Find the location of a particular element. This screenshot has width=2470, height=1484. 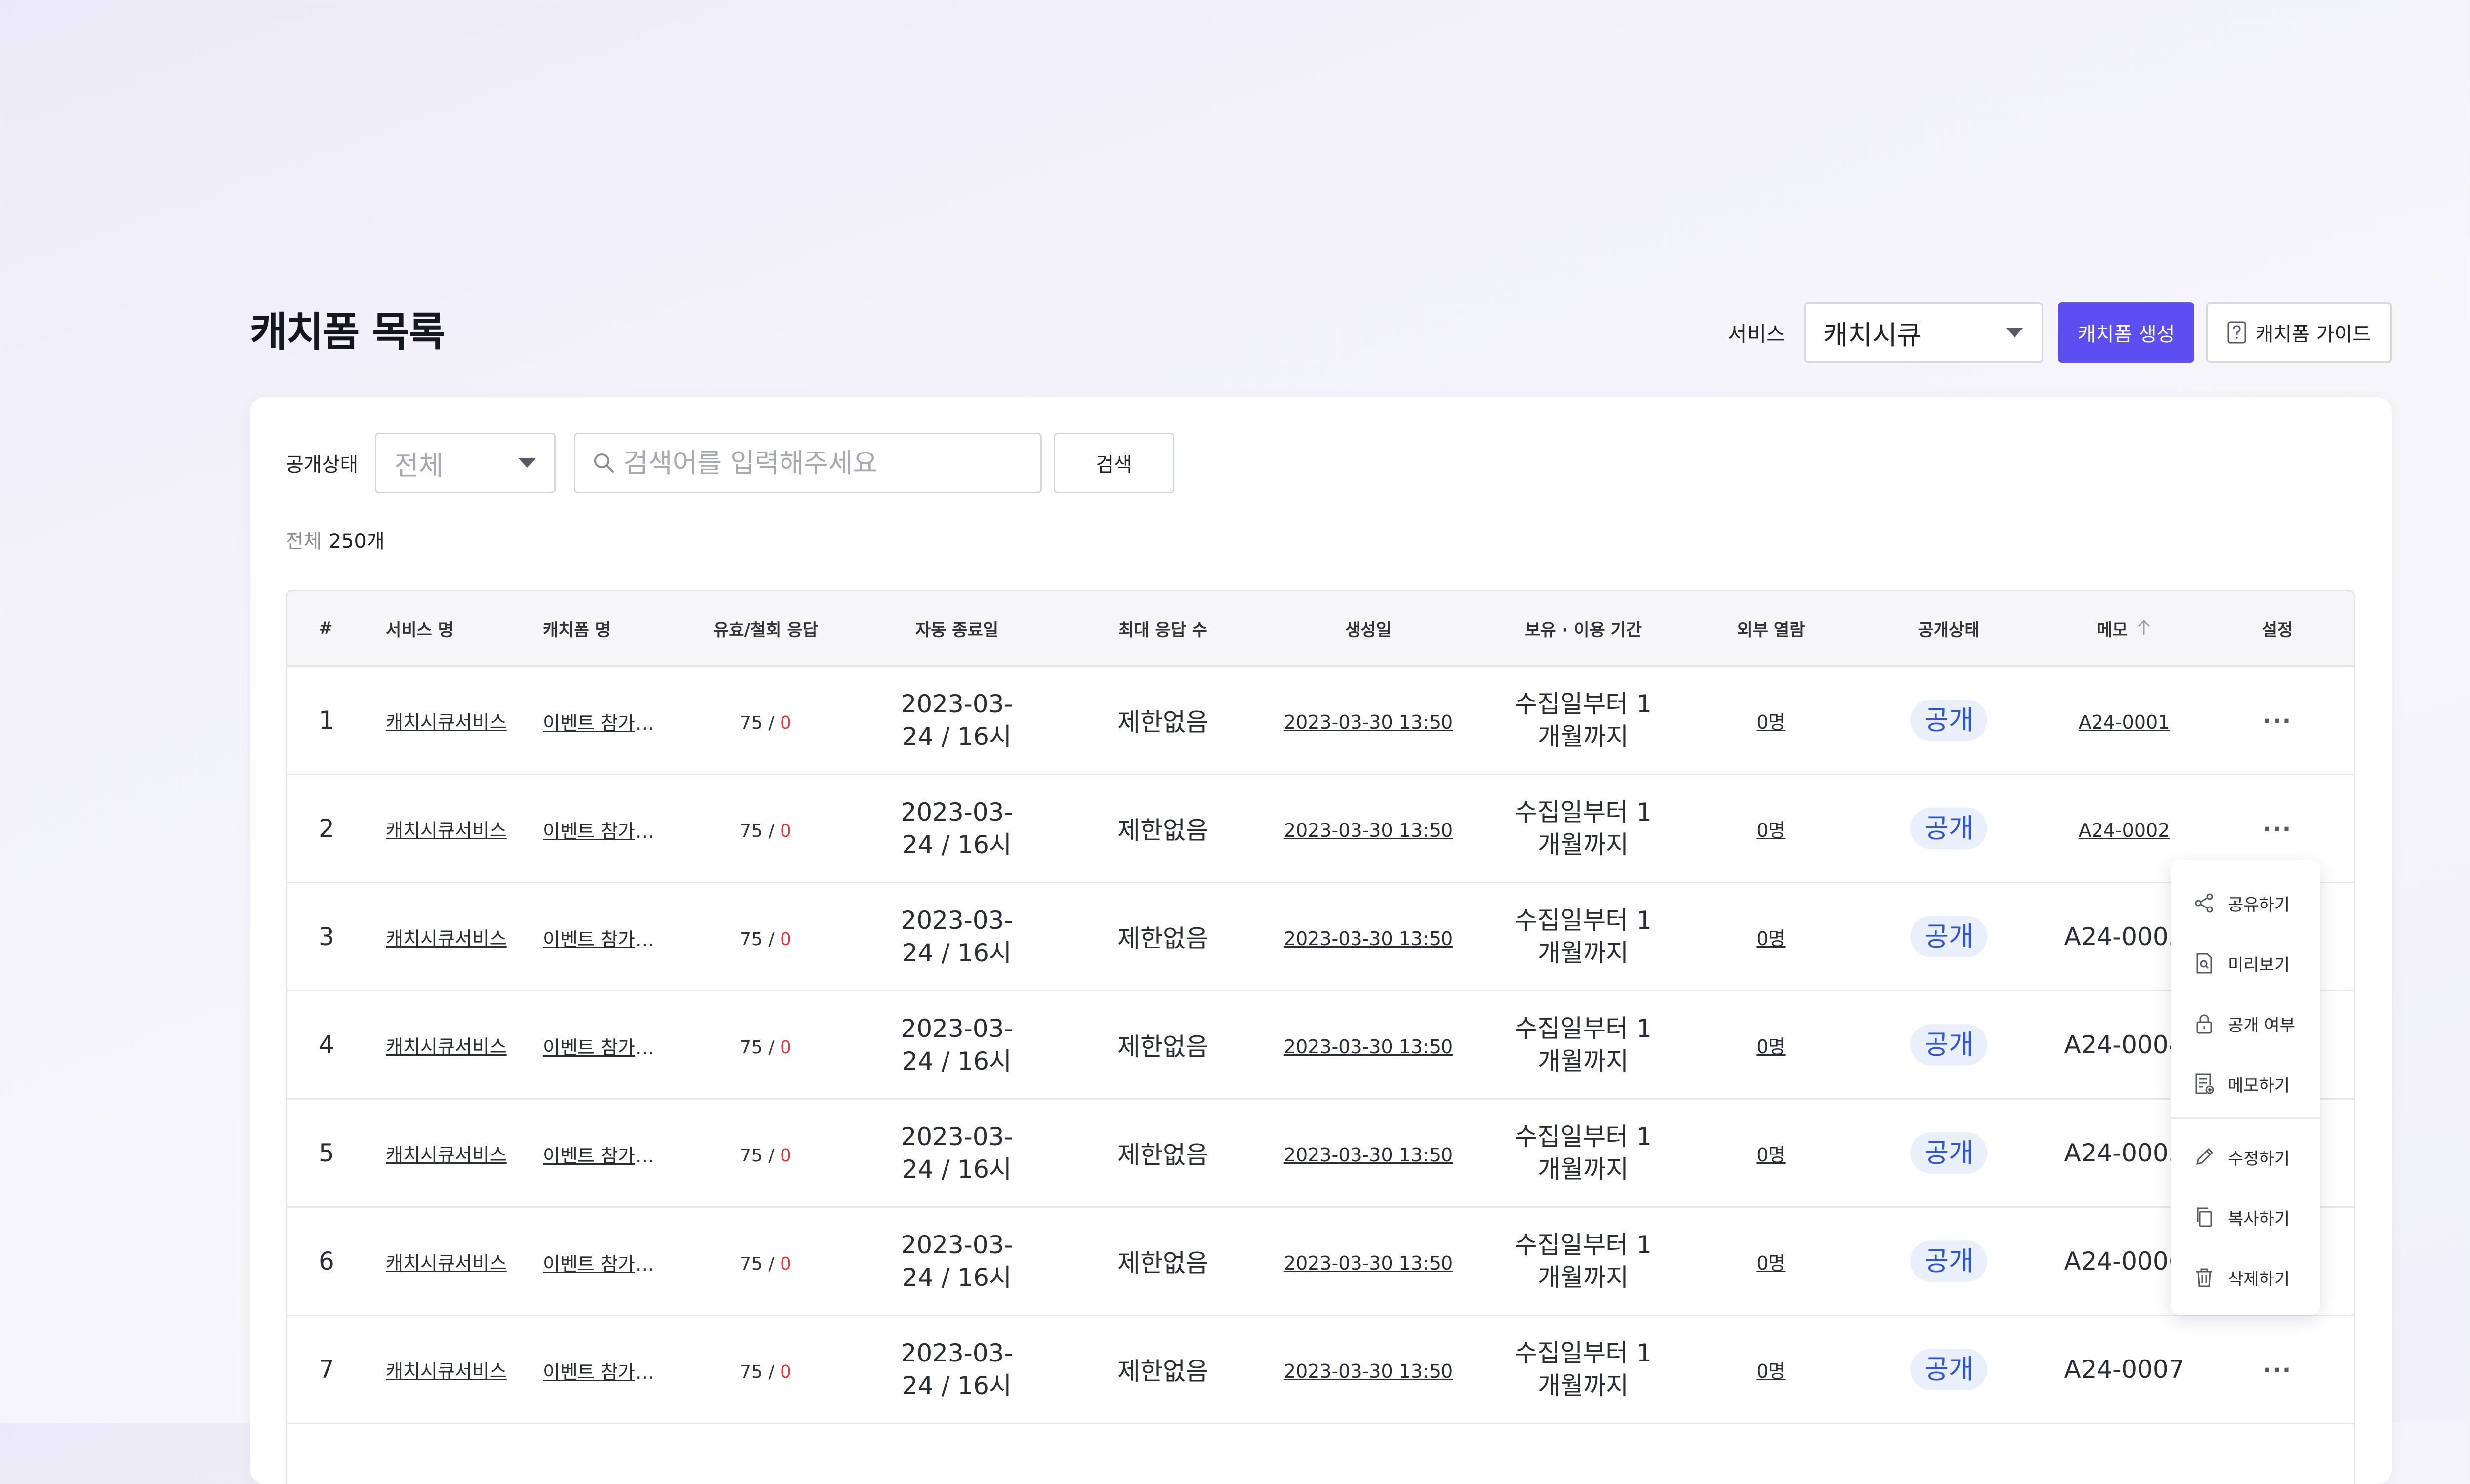

copy-icon is located at coordinates (2204, 1217).